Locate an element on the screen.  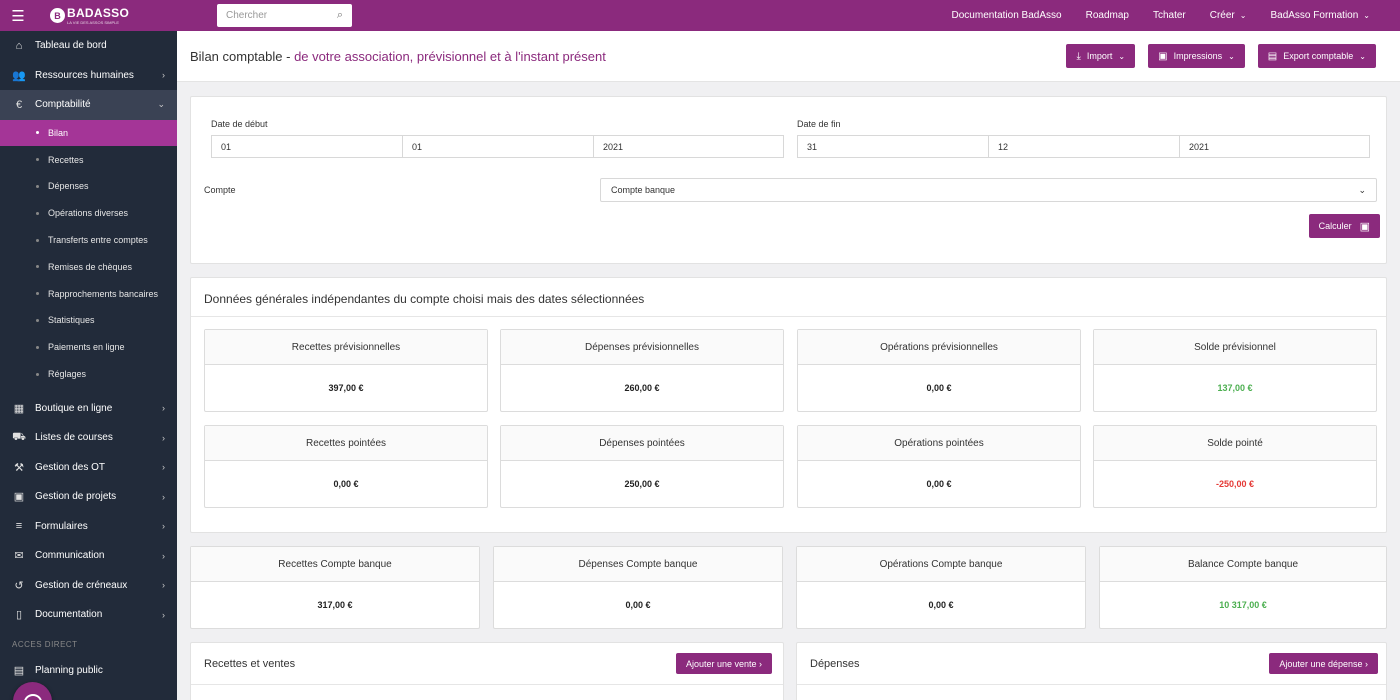
excel-file-icon: ▣ is located at coordinates (1163, 56).